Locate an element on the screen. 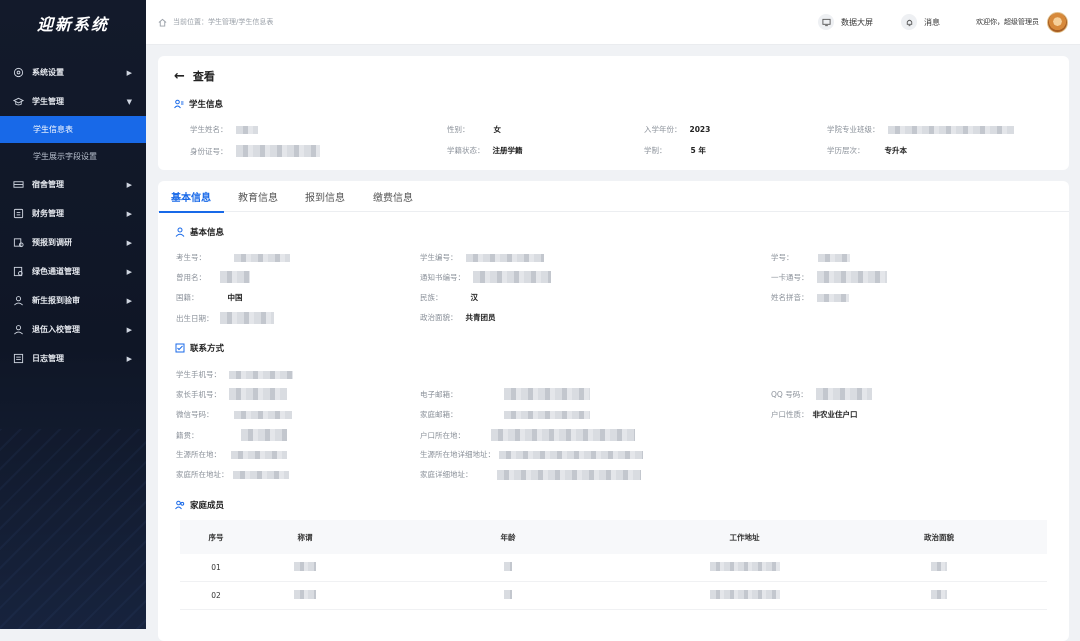 The height and width of the screenshot is (641, 1080). finance-icon is located at coordinates (18, 213).